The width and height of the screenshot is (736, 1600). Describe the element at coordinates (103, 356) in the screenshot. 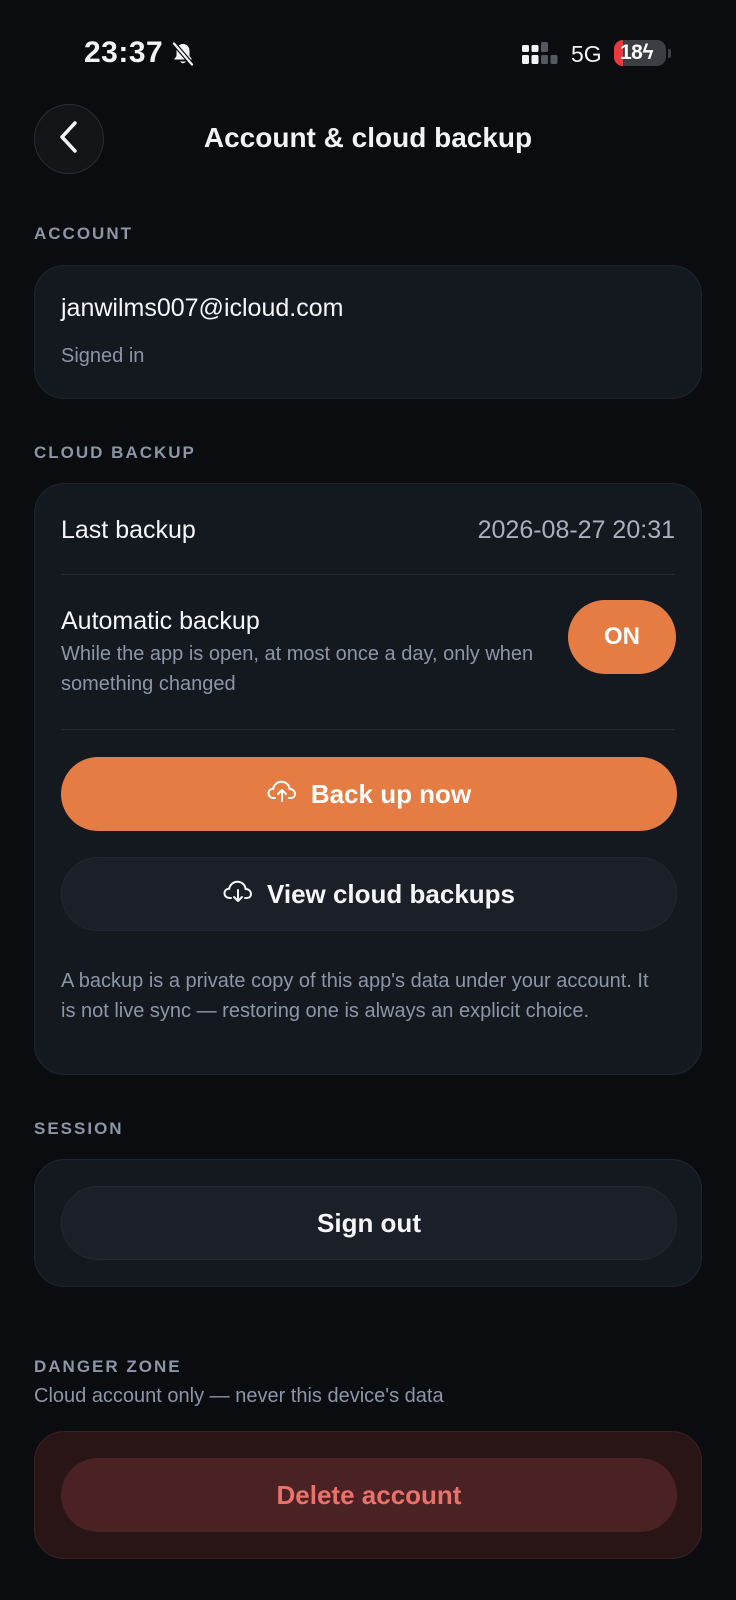

I see `account-status: Signed in` at that location.